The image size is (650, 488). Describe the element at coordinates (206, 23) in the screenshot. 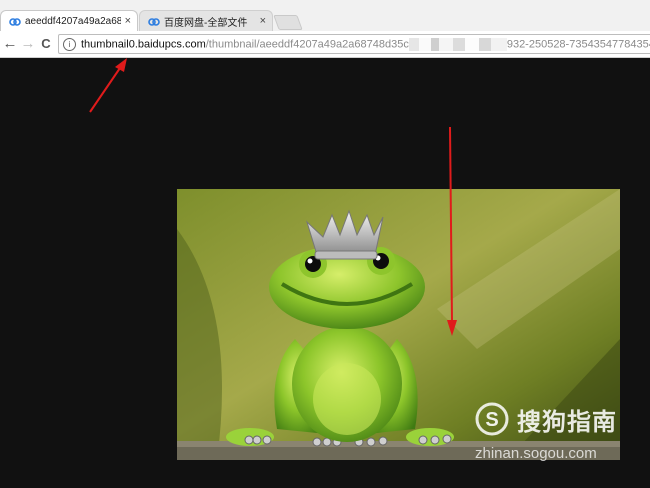

I see `tab-title: 百度网盘-全部文件` at that location.